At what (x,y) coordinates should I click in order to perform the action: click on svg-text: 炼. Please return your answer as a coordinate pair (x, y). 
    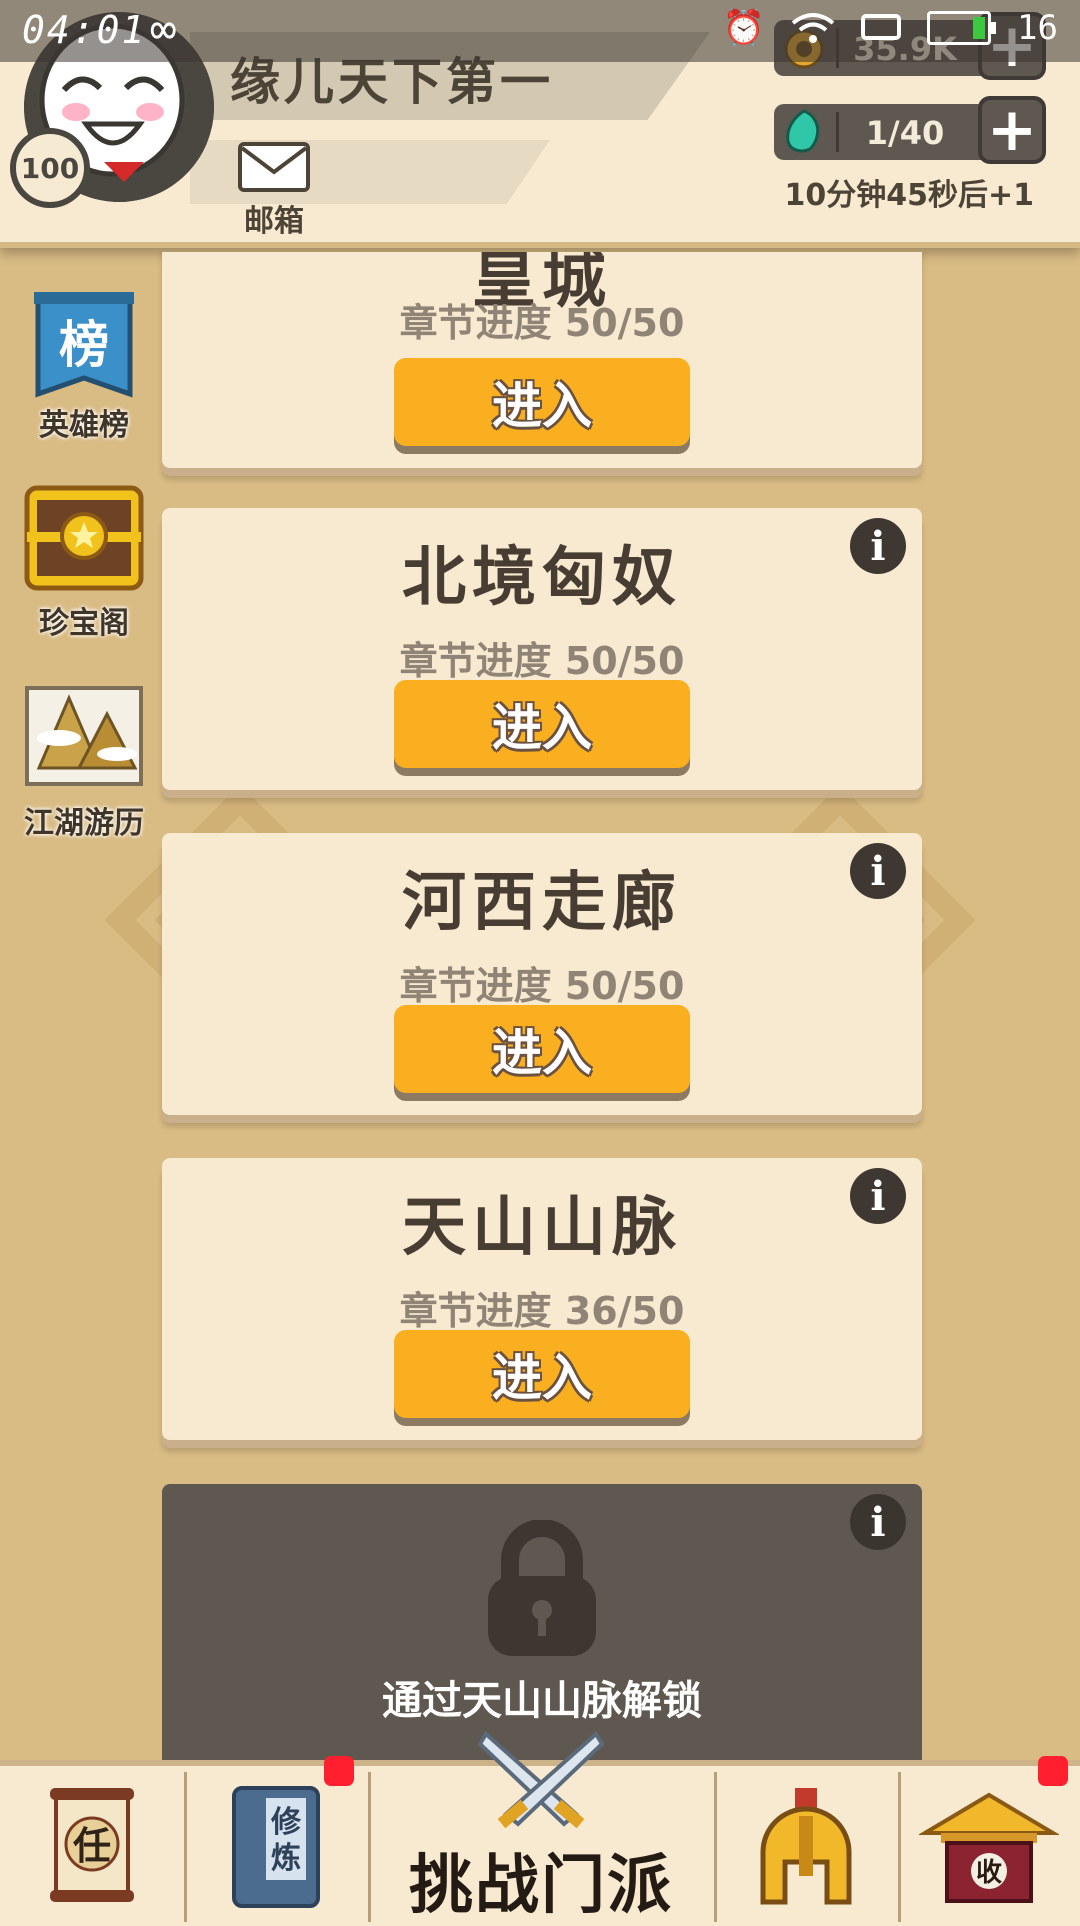
    Looking at the image, I should click on (286, 1858).